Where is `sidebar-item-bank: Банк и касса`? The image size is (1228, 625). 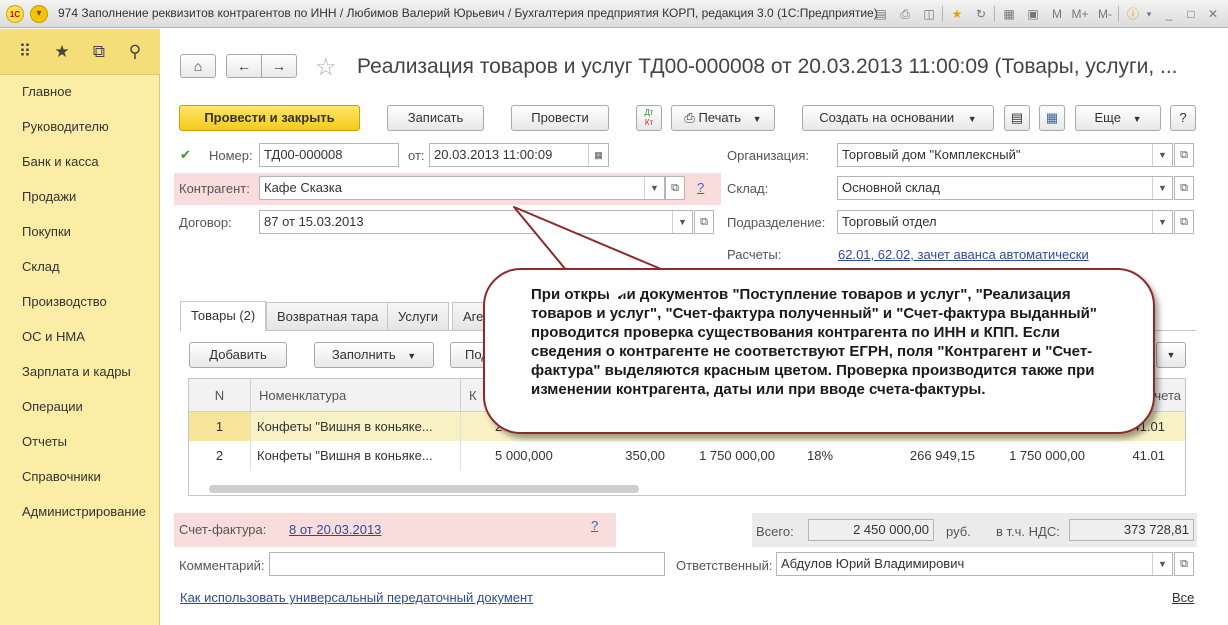 sidebar-item-bank: Банк и касса is located at coordinates (60, 161).